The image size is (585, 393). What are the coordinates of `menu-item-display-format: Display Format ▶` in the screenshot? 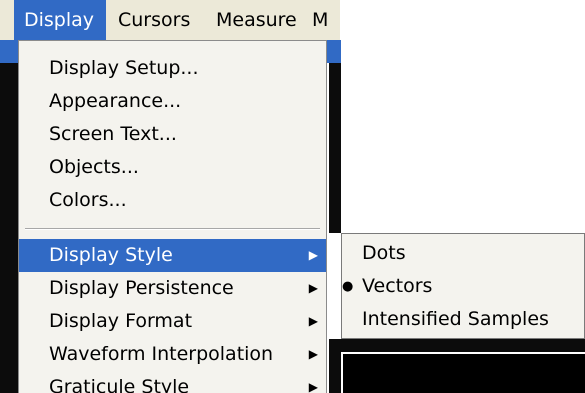 It's located at (172, 321).